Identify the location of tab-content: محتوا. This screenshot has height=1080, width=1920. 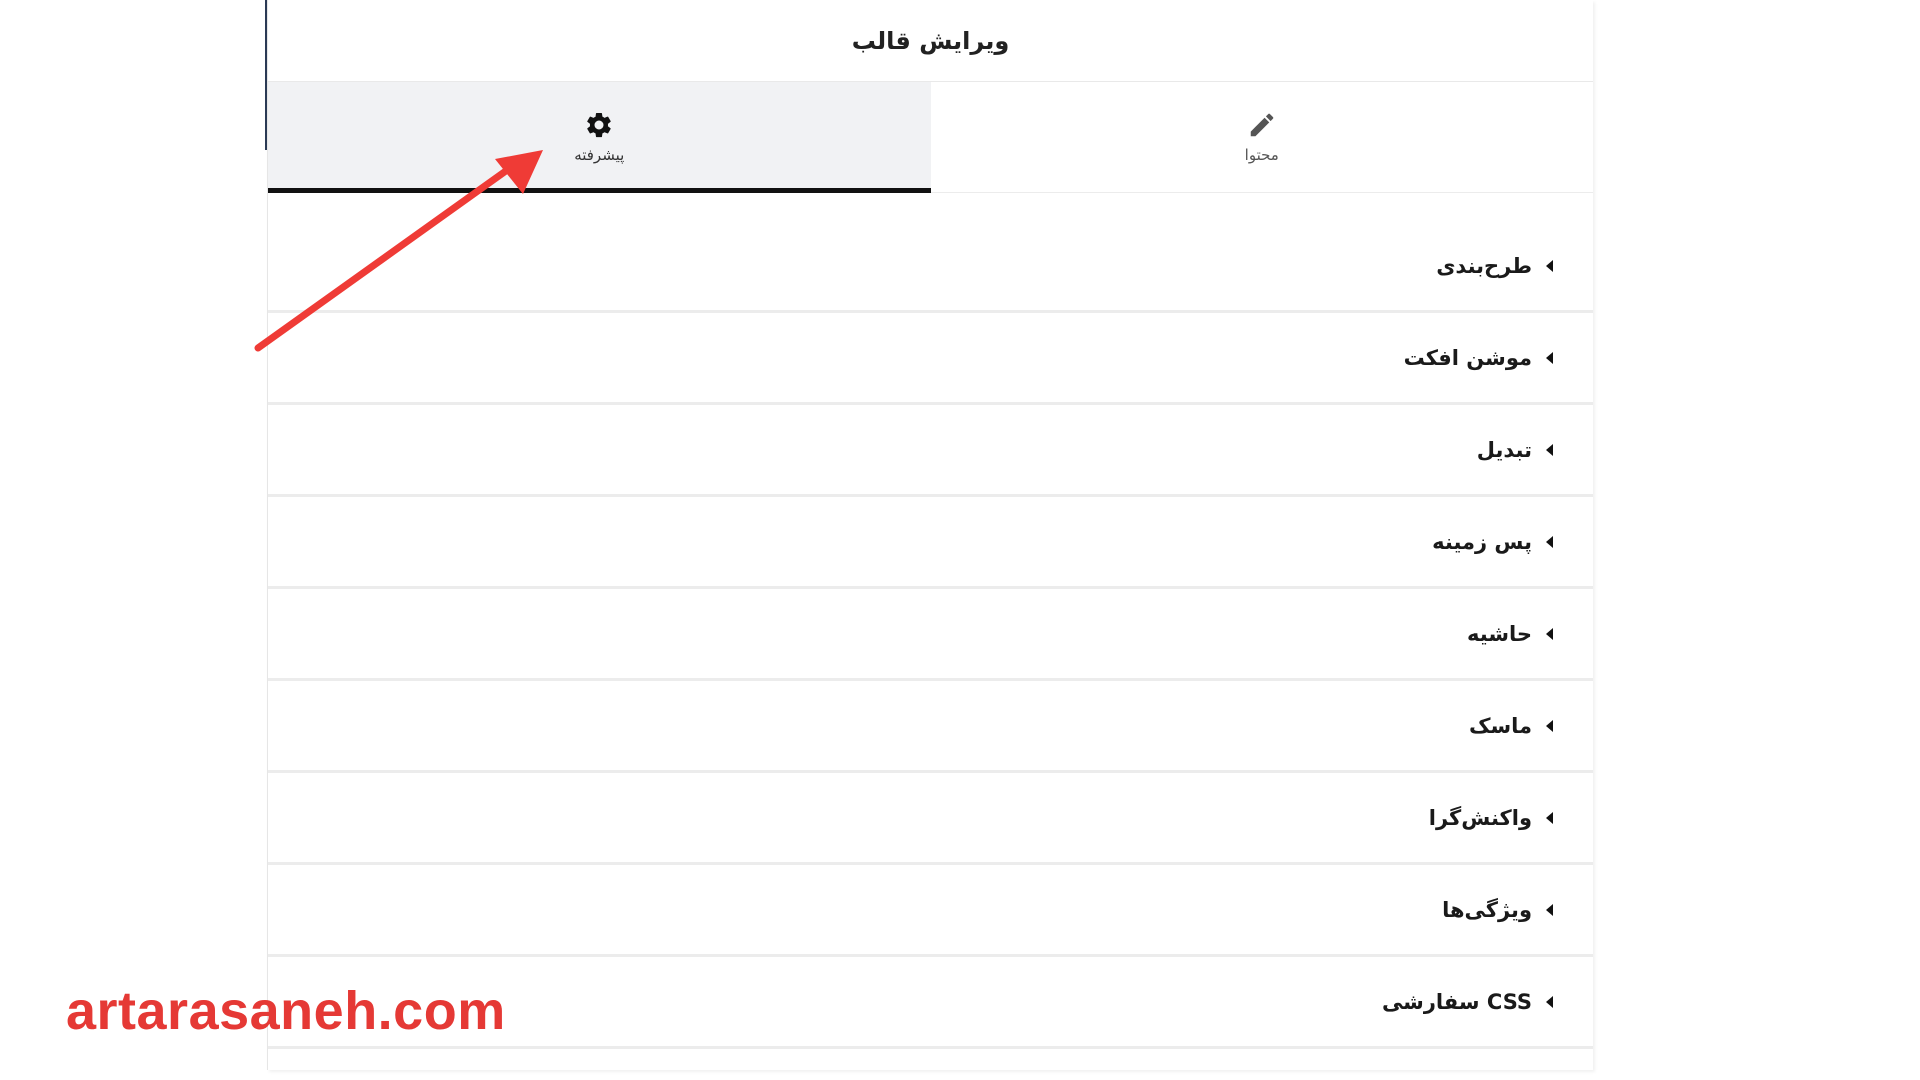
(1262, 137).